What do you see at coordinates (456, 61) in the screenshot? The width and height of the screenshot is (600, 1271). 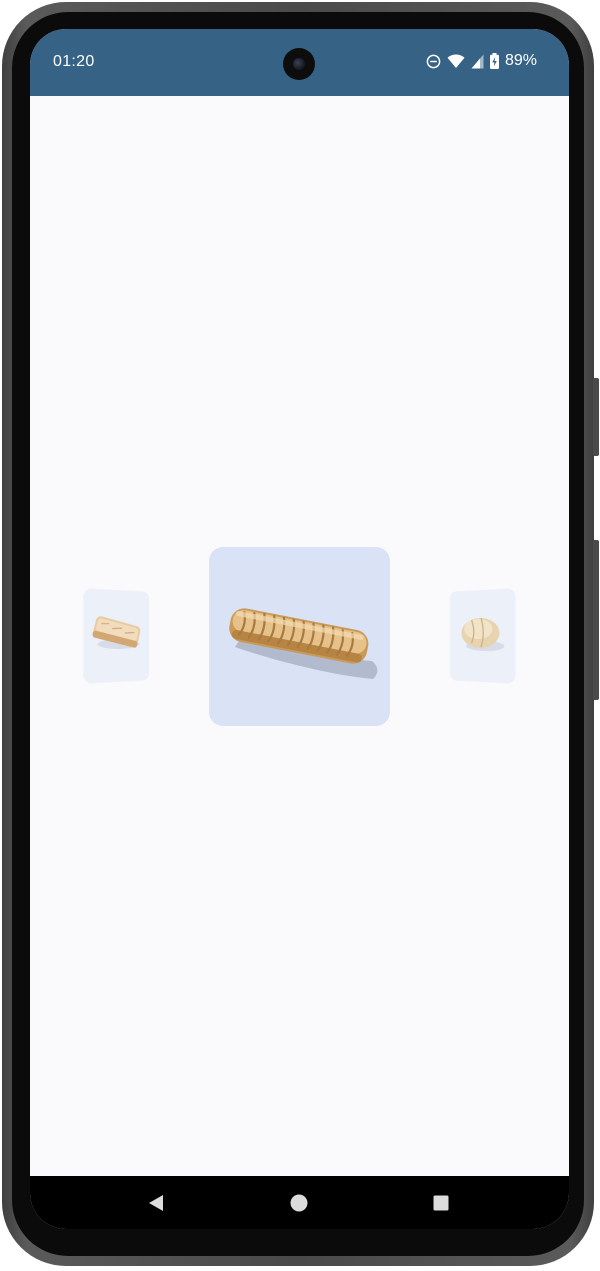 I see `wifi-icon` at bounding box center [456, 61].